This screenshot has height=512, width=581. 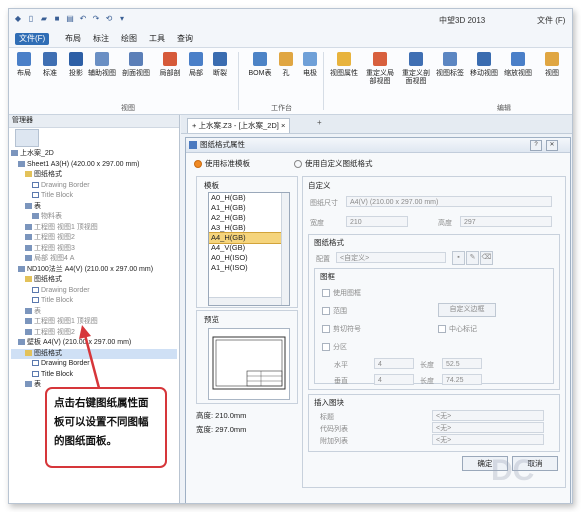 I want to click on format-label: 图纸格式, so click(x=329, y=242).